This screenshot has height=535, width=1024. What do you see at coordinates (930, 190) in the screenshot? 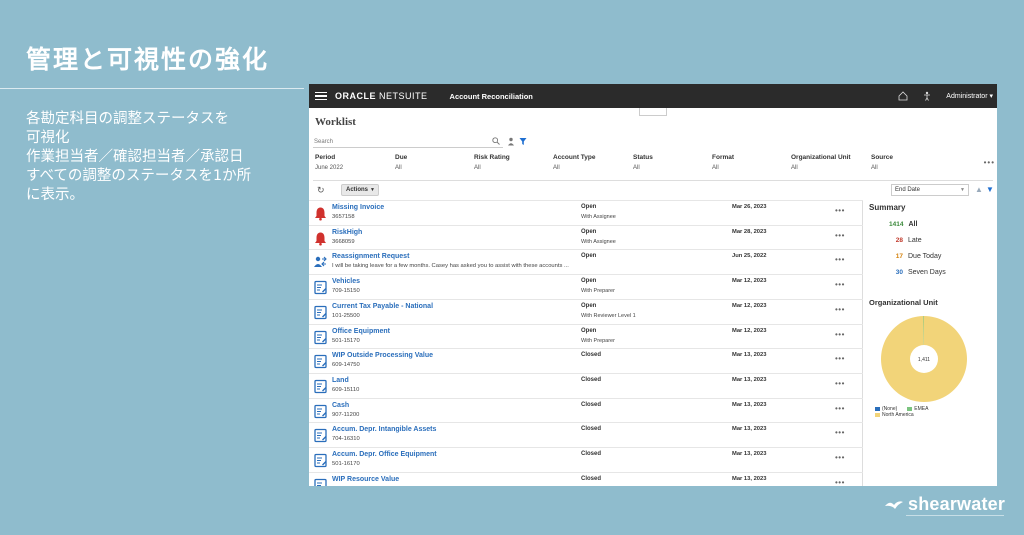
I see `sort-select: End Date ▼` at bounding box center [930, 190].